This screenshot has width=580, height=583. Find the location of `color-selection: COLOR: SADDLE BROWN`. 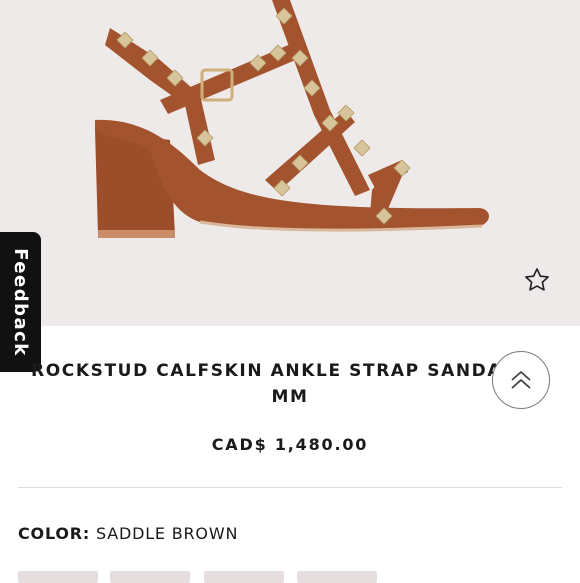

color-selection: COLOR: SADDLE BROWN is located at coordinates (128, 533).